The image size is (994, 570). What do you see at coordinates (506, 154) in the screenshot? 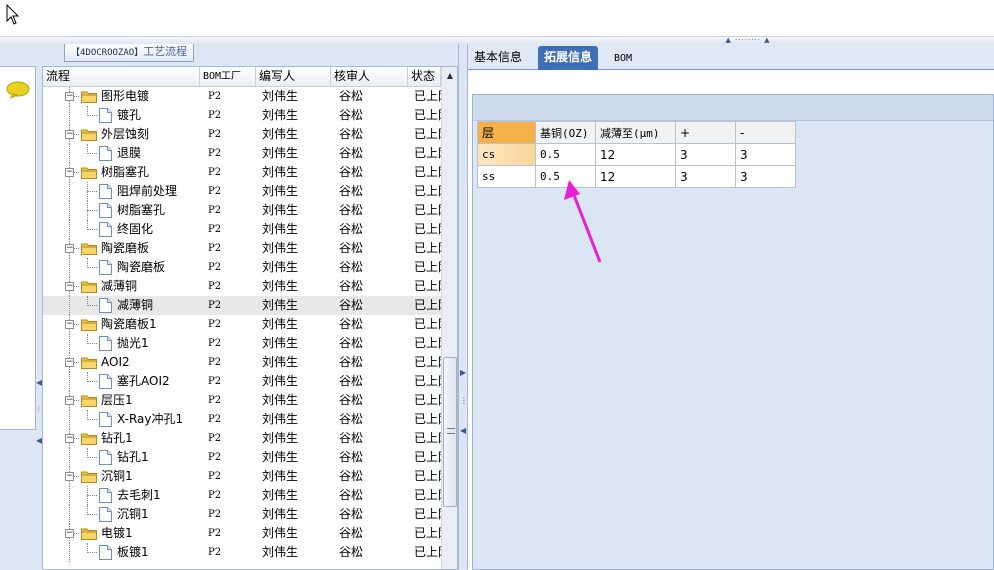
I see `grid-cell-layer: cs` at bounding box center [506, 154].